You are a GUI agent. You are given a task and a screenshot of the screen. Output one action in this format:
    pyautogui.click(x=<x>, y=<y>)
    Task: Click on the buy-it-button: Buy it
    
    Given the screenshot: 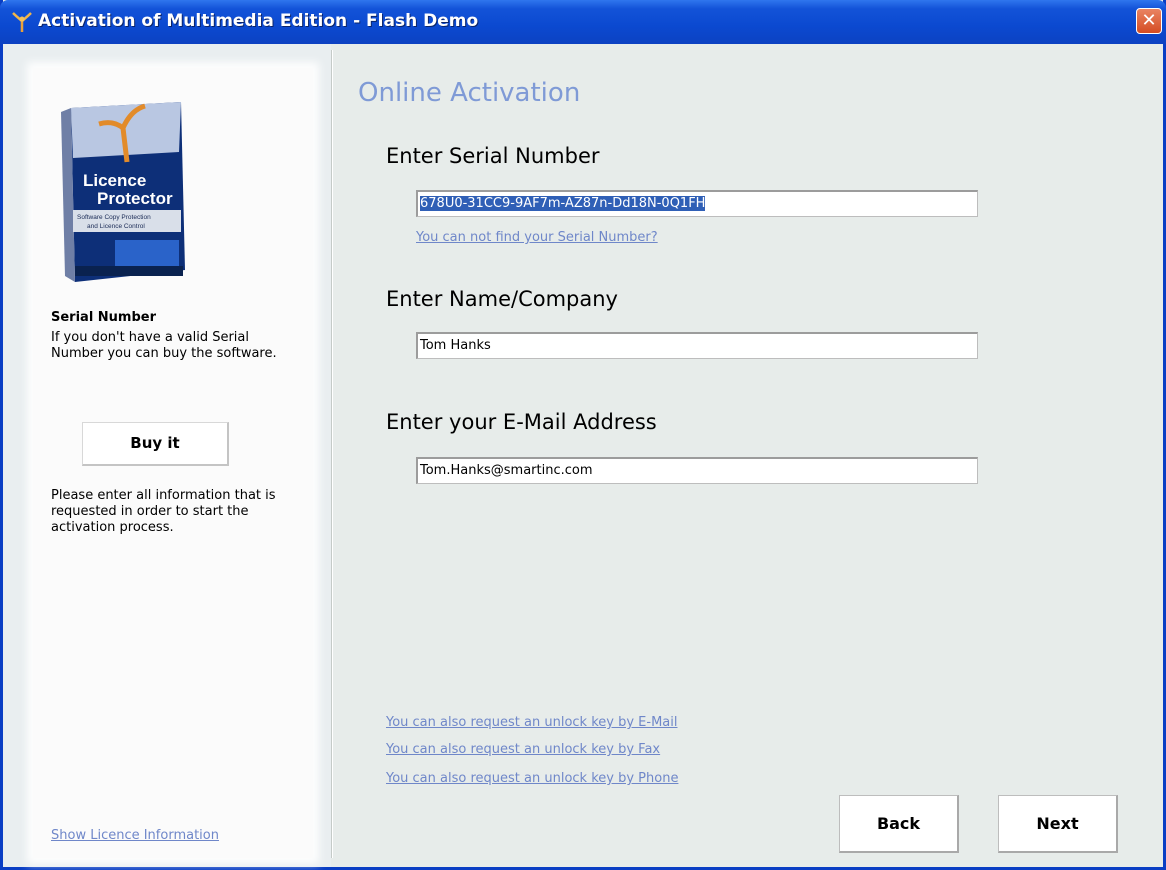 What is the action you would take?
    pyautogui.click(x=155, y=444)
    